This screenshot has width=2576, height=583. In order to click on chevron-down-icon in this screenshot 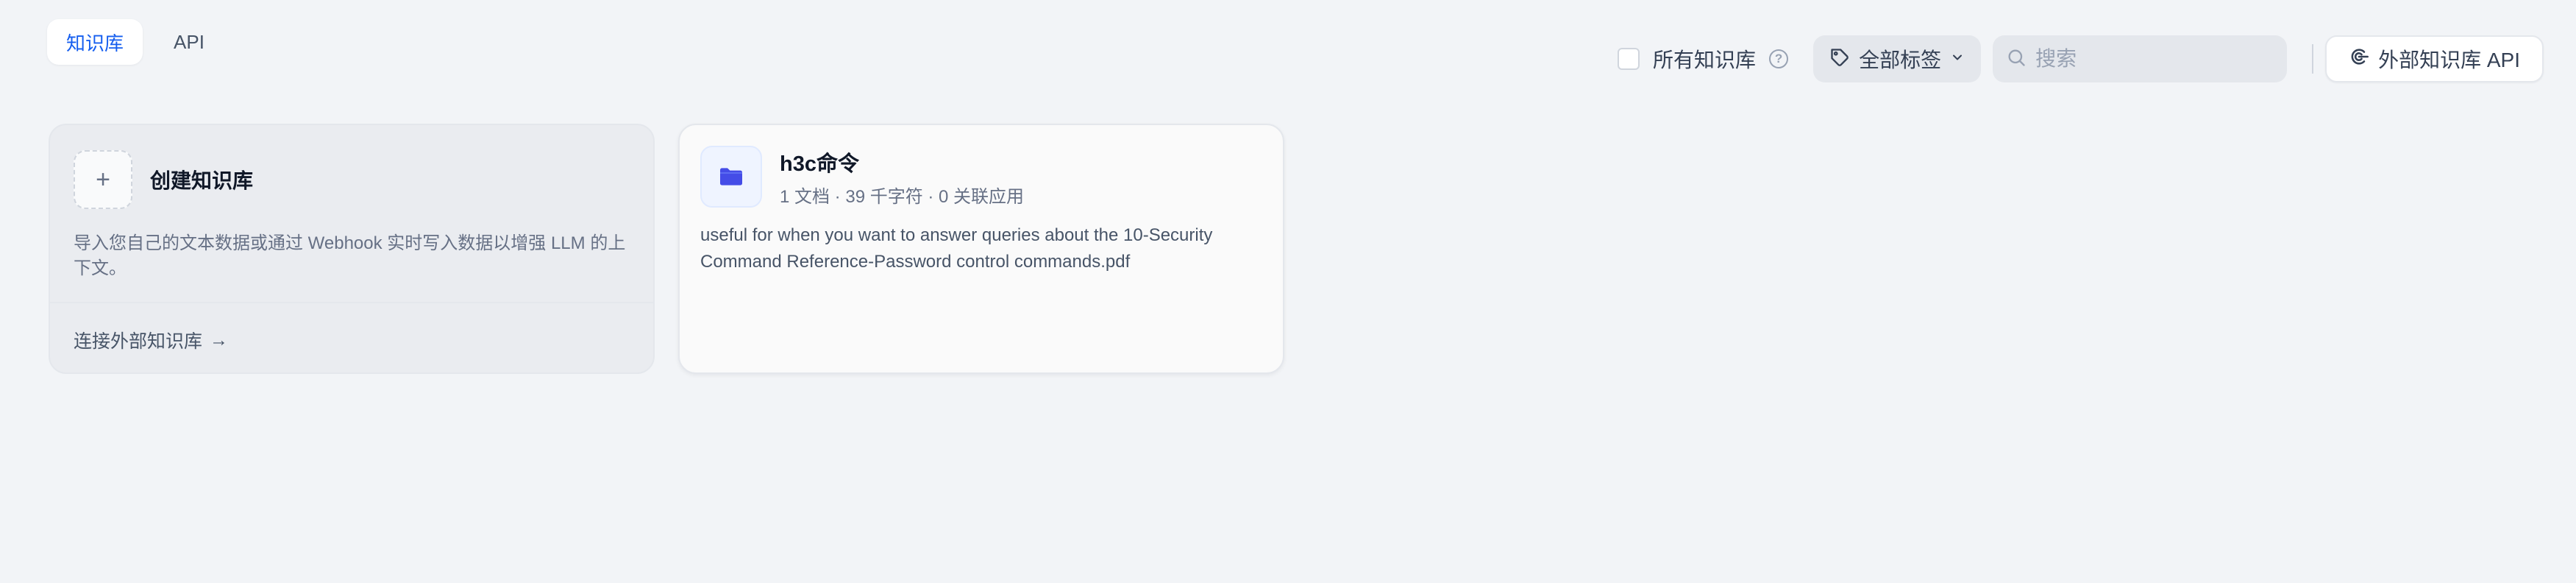, I will do `click(1957, 59)`.